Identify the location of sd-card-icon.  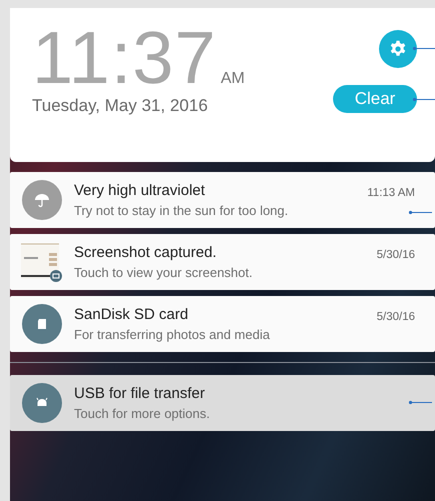
(42, 324).